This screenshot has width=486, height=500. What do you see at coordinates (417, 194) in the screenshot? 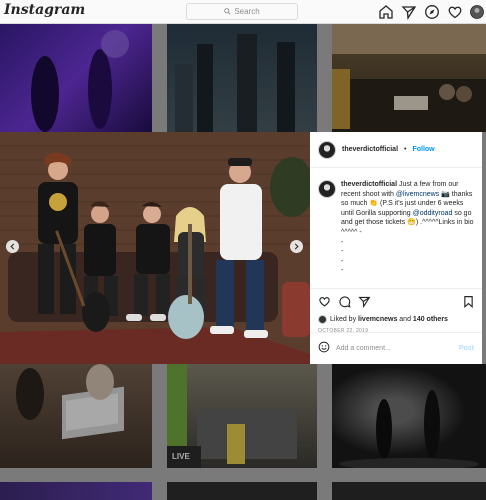
I see `mention-livemcnews: @livemcnews` at bounding box center [417, 194].